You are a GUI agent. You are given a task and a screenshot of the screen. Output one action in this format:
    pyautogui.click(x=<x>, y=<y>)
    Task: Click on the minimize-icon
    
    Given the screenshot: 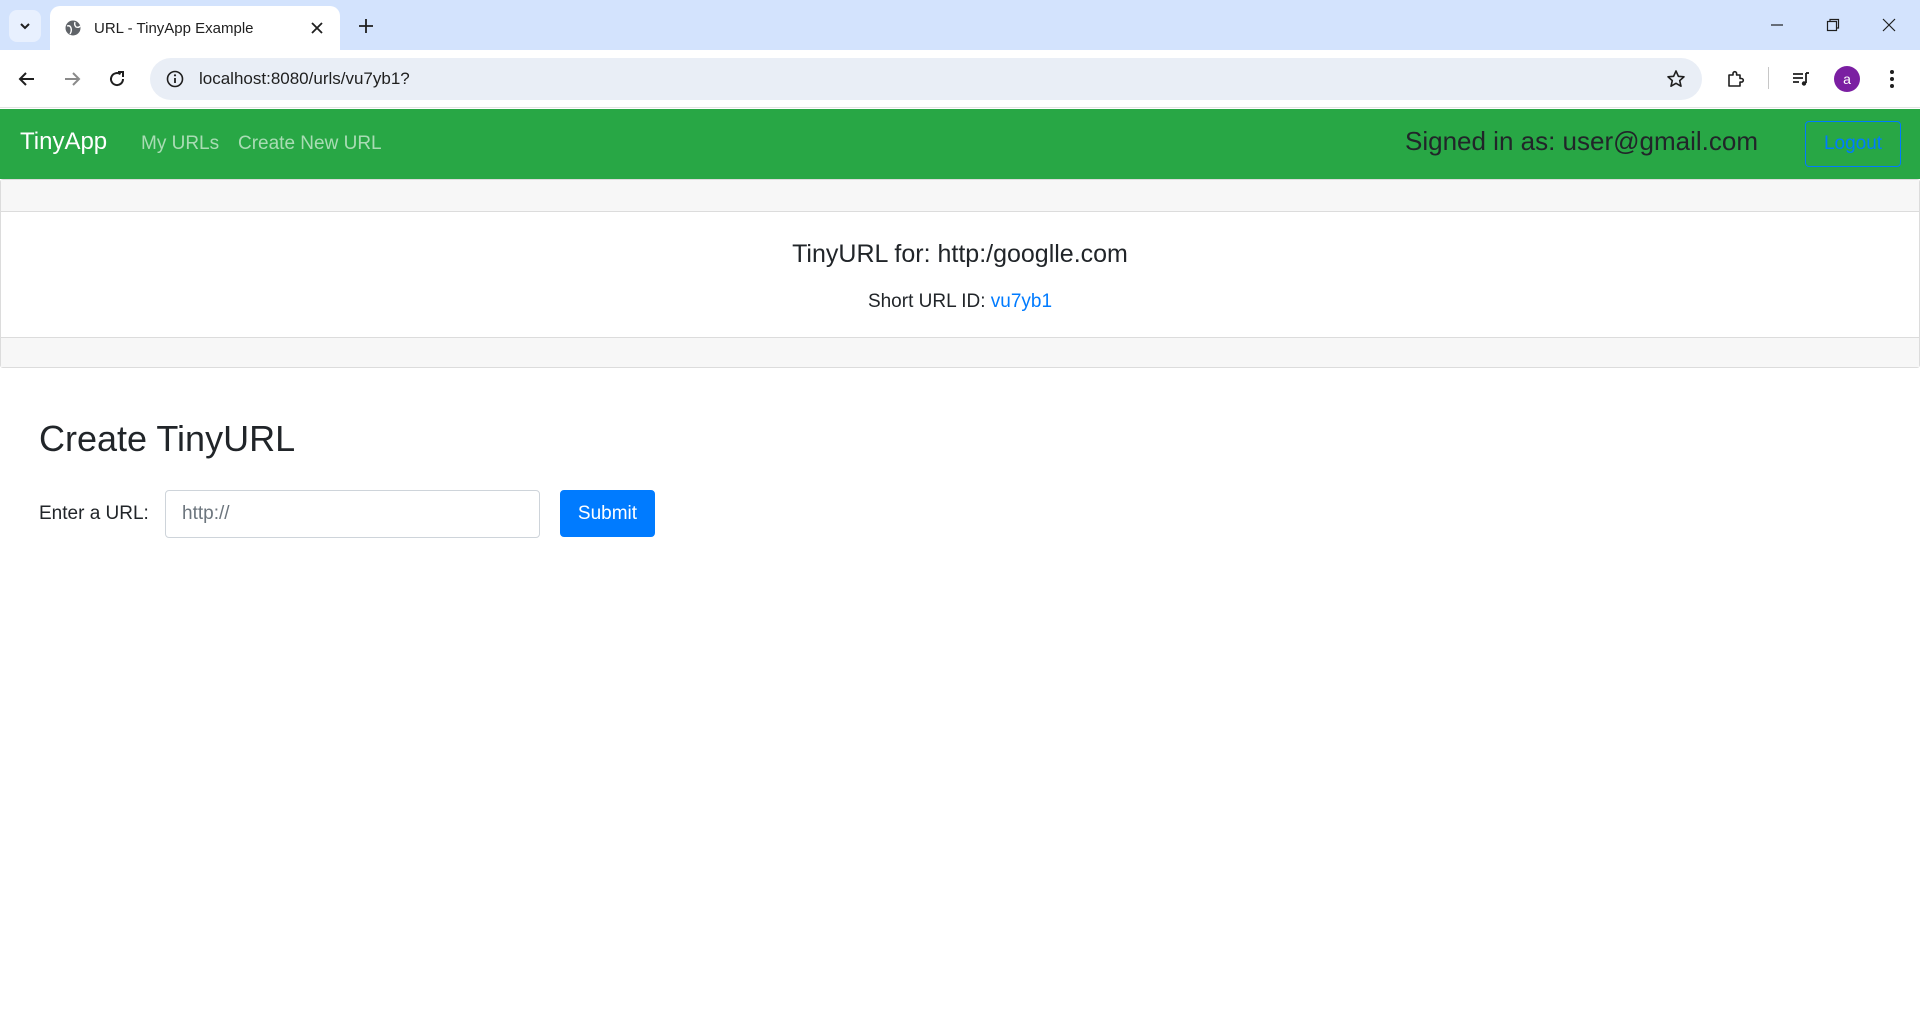 What is the action you would take?
    pyautogui.click(x=1777, y=25)
    